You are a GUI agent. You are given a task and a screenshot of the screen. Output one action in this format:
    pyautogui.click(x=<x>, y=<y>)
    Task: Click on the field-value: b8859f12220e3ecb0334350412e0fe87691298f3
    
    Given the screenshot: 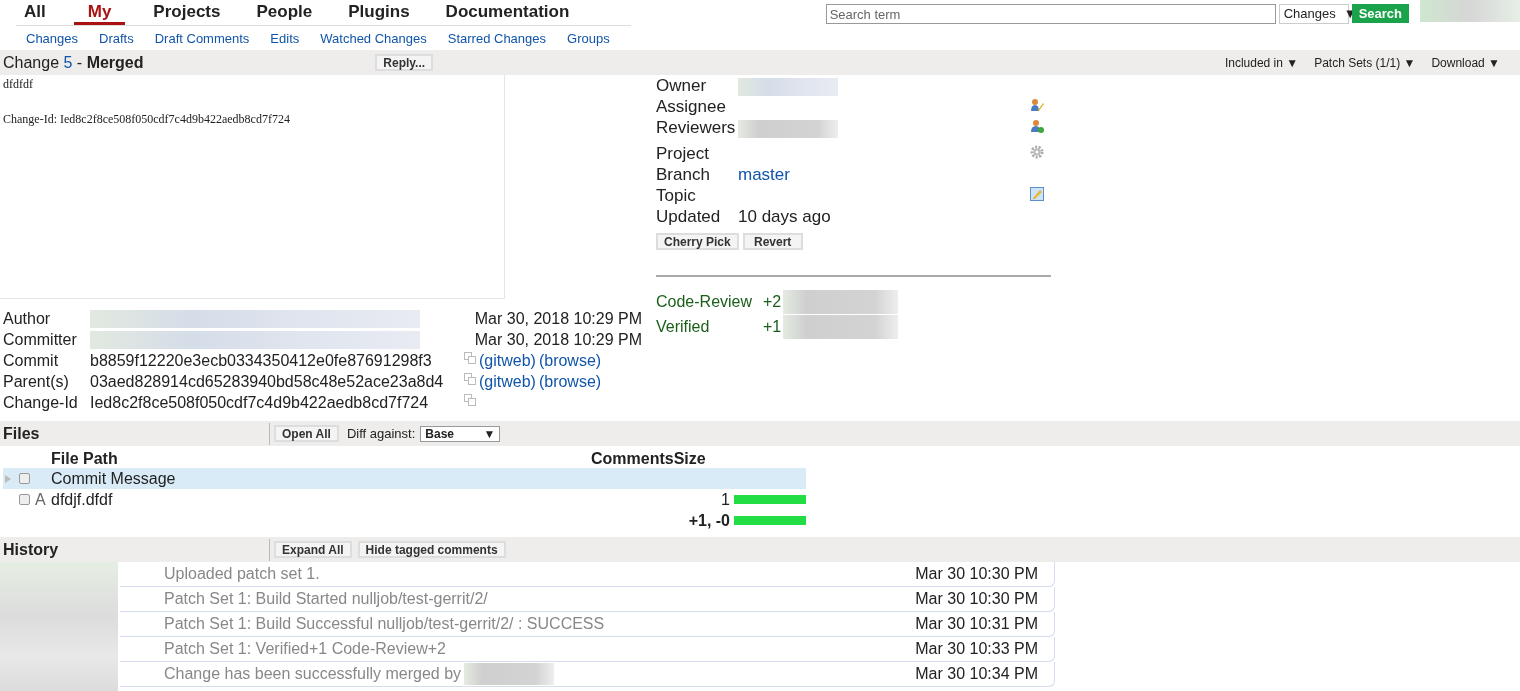 What is the action you would take?
    pyautogui.click(x=261, y=361)
    